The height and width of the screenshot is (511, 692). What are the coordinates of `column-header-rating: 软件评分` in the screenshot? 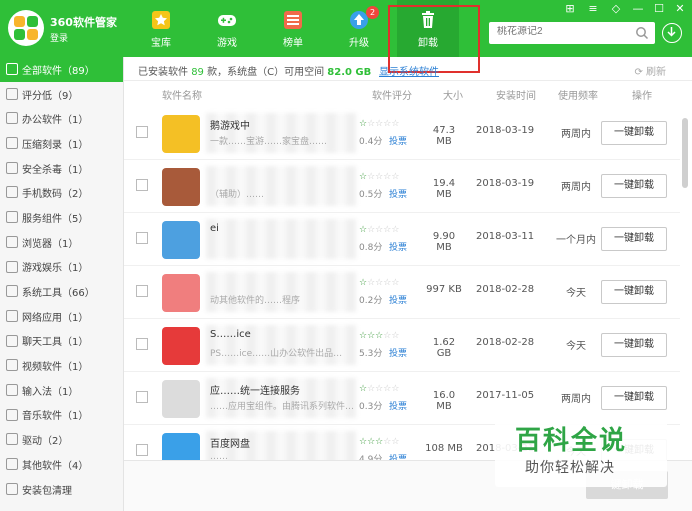 It's located at (392, 94).